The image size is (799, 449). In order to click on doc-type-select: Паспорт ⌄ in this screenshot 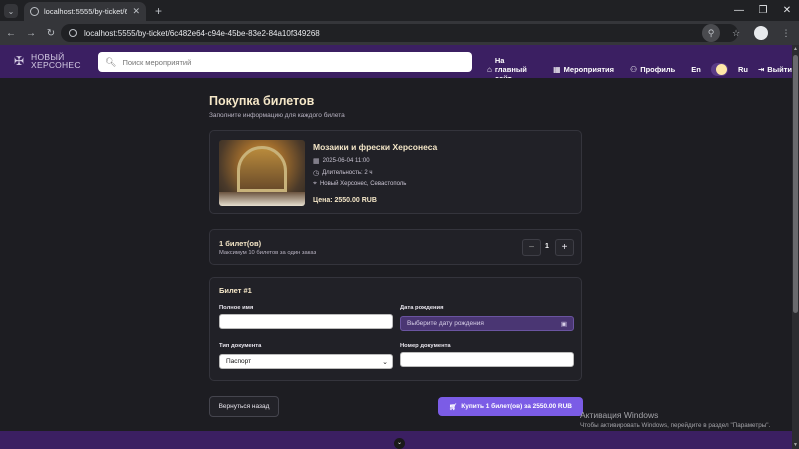, I will do `click(306, 361)`.